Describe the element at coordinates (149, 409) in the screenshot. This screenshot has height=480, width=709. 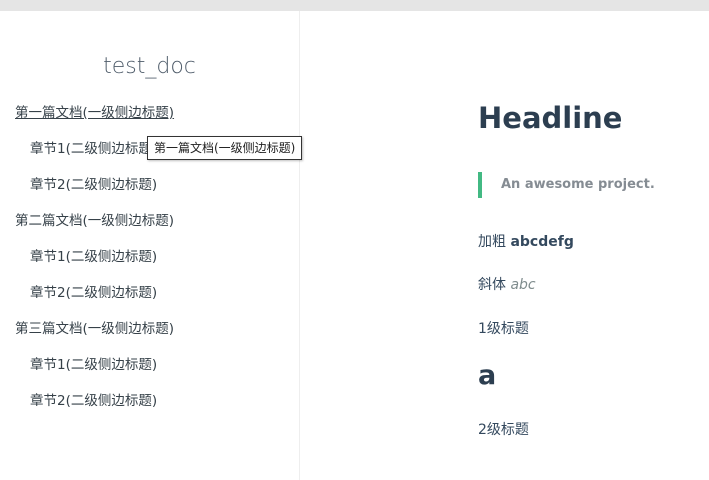
I see `sidebar-item-doc3-chapter2: 章节2(二级侧边标题)` at that location.